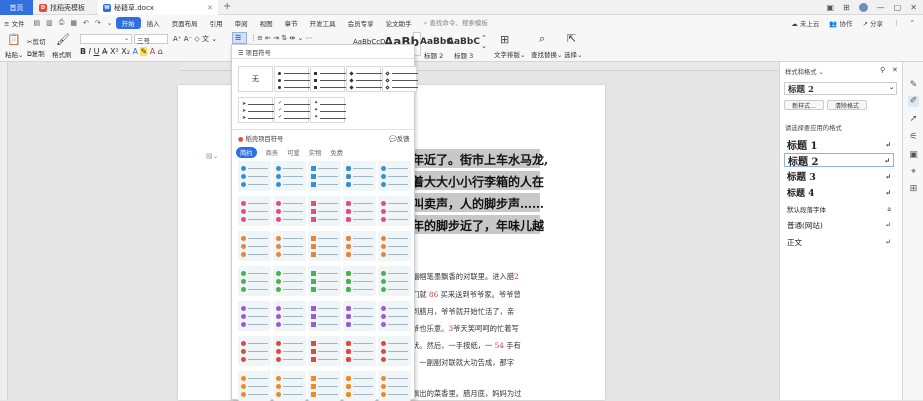 This screenshot has width=923, height=401. What do you see at coordinates (571, 38) in the screenshot?
I see `select-cursor-icon: ⇱` at bounding box center [571, 38].